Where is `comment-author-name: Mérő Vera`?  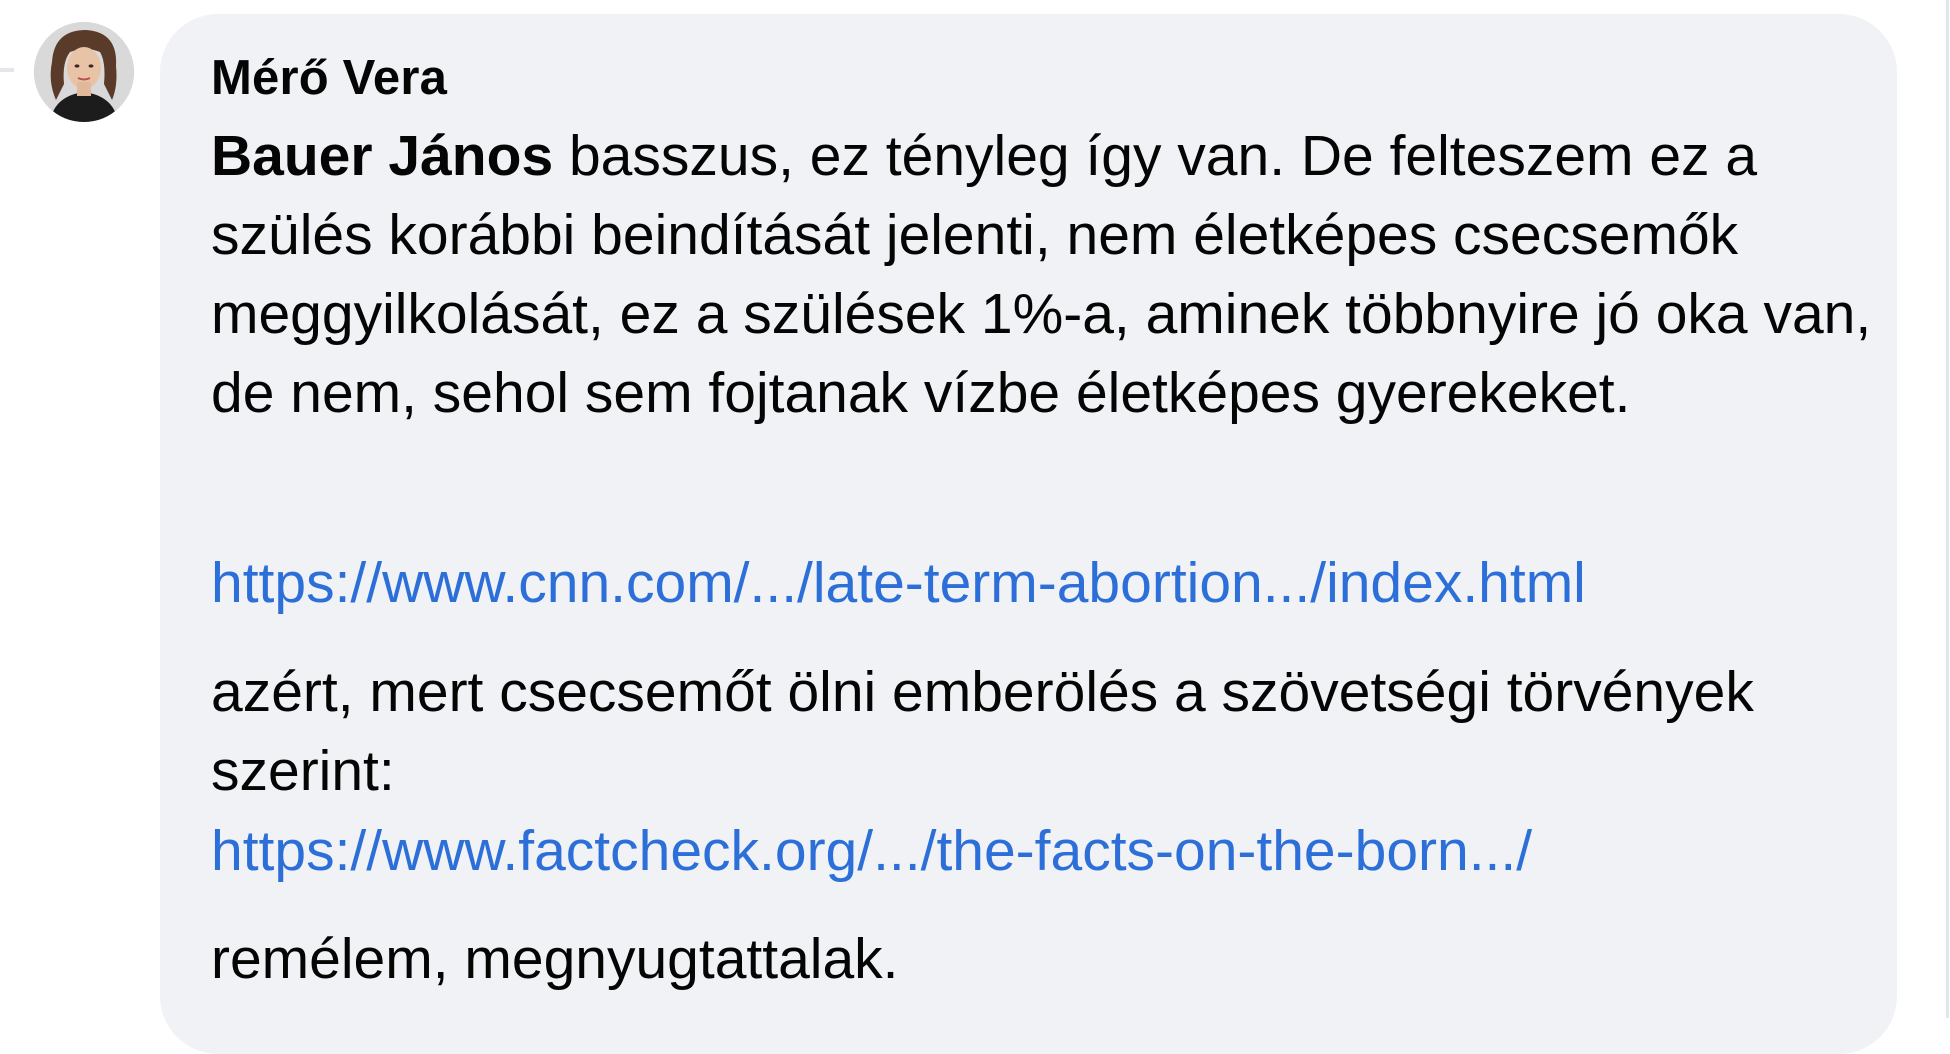
comment-author-name: Mérő Vera is located at coordinates (329, 78).